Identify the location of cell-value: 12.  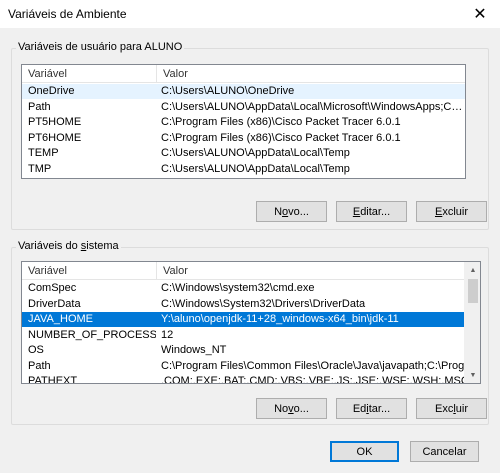
(167, 334).